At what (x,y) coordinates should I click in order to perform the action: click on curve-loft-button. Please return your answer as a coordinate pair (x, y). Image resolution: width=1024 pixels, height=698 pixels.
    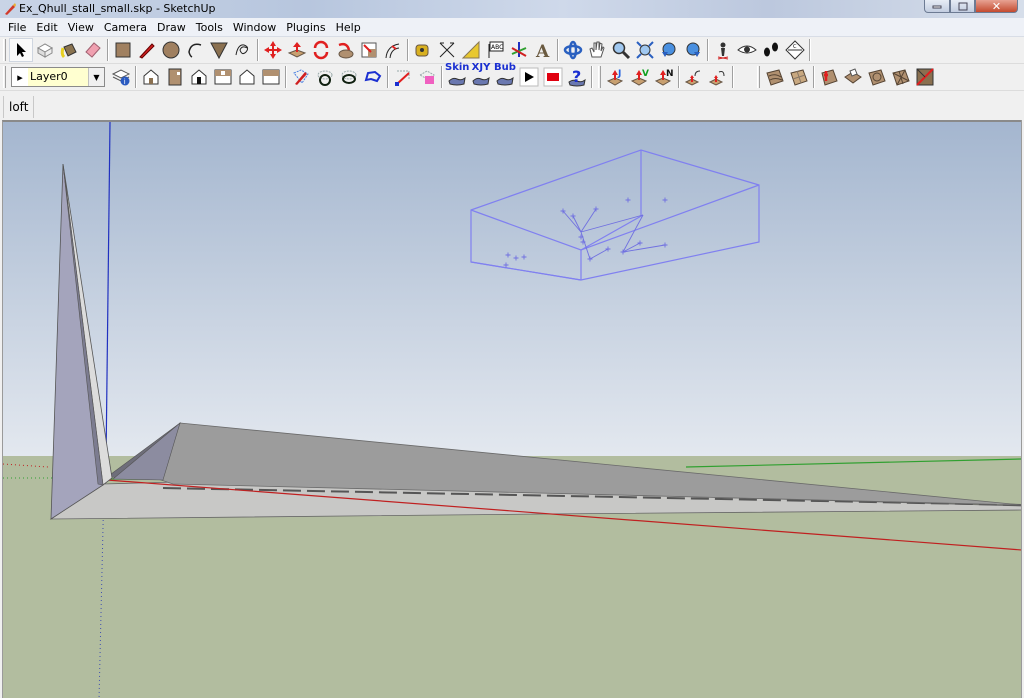
    Looking at the image, I should click on (373, 77).